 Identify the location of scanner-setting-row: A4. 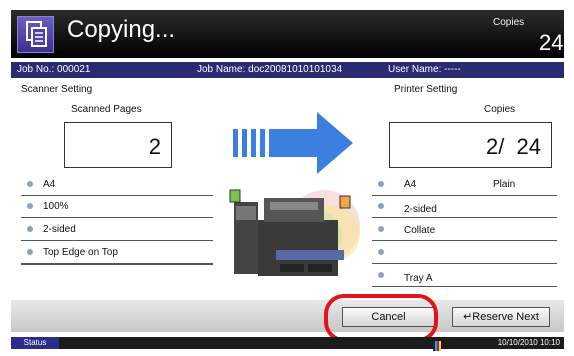
(117, 185).